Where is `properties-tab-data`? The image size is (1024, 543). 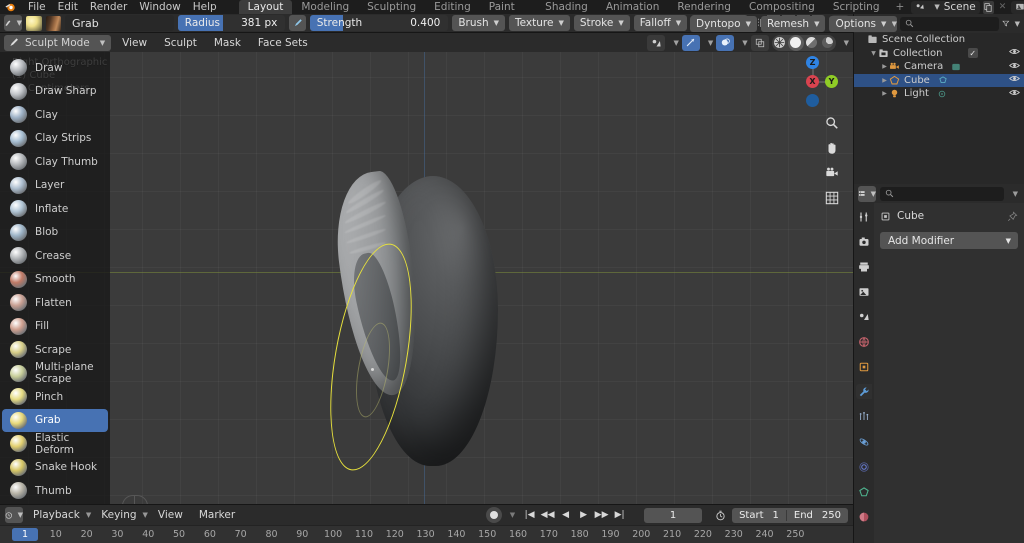
properties-tab-data is located at coordinates (864, 491).